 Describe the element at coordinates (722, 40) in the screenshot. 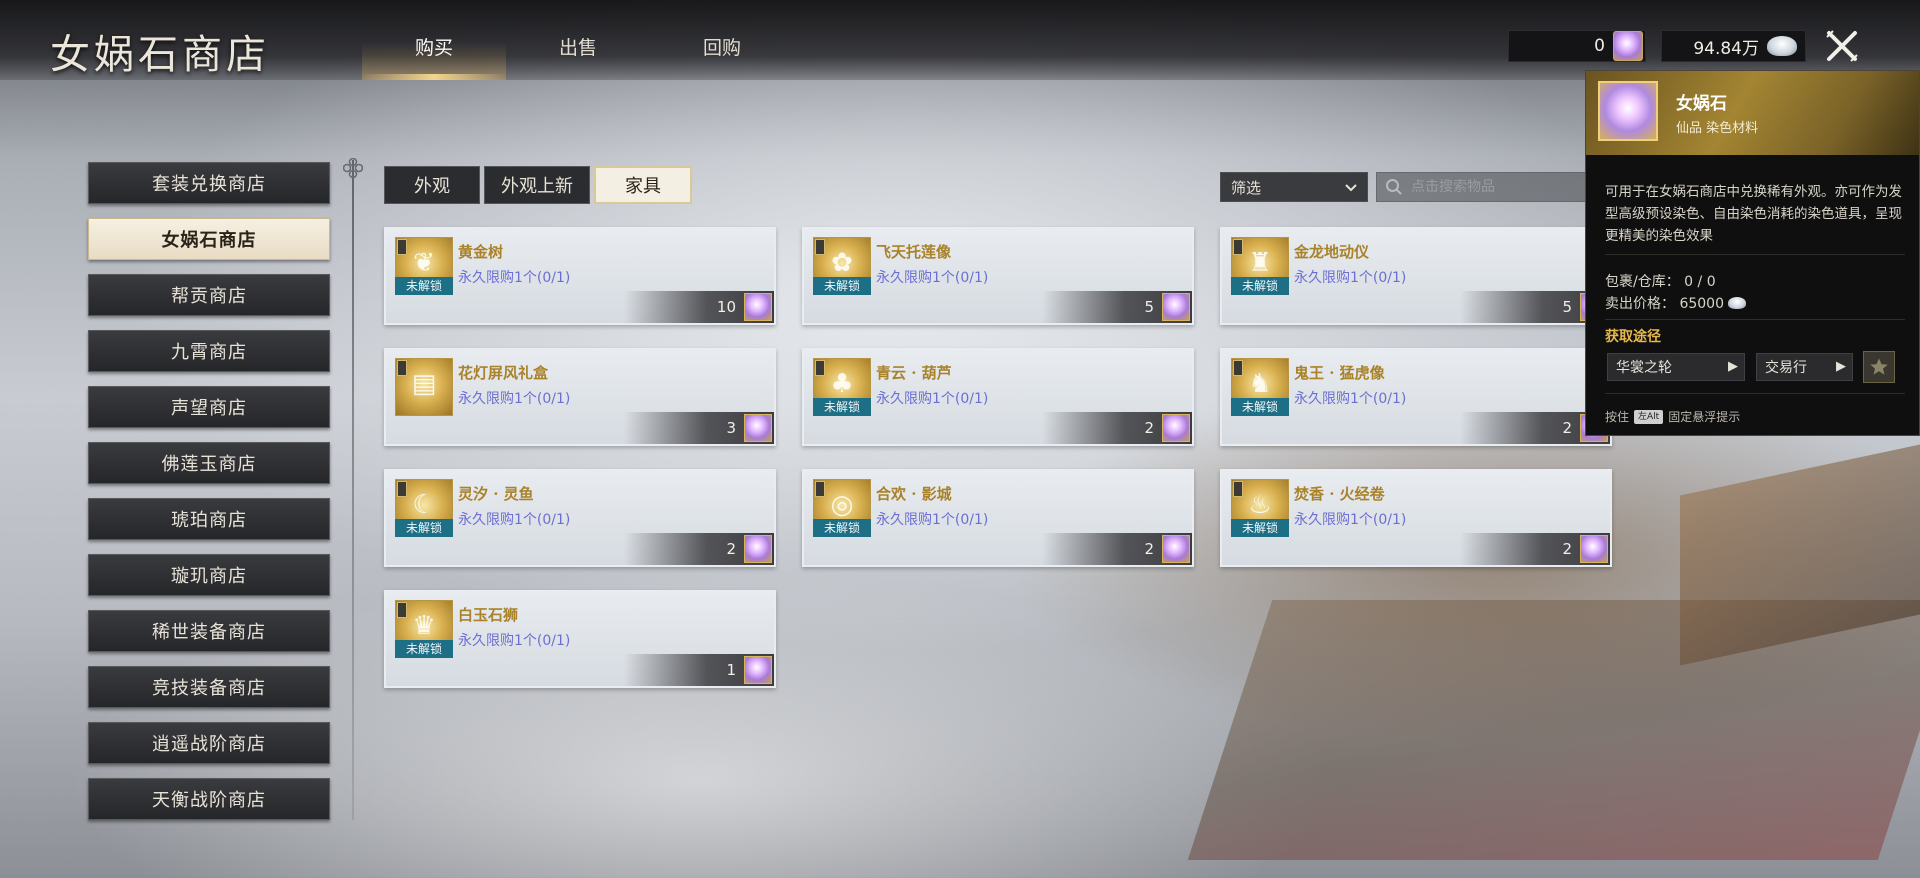

I see `tab-buyback: 回购` at that location.